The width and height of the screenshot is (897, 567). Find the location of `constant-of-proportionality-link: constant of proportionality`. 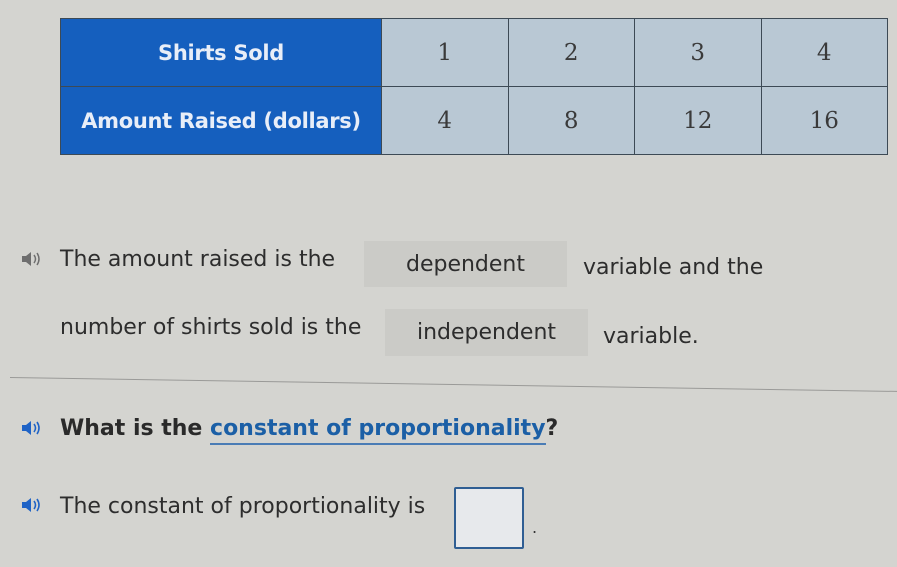

constant-of-proportionality-link: constant of proportionality is located at coordinates (378, 430).